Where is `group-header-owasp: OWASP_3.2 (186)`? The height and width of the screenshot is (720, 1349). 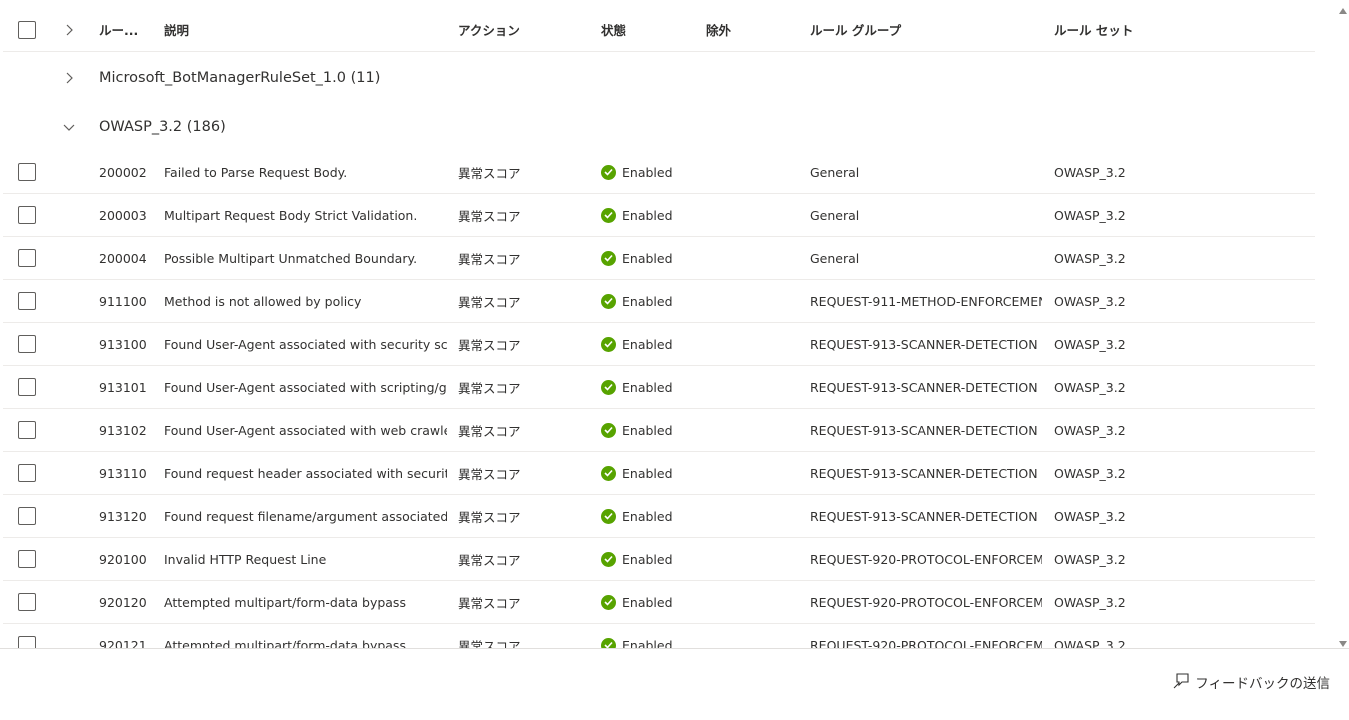
group-header-owasp: OWASP_3.2 (186) is located at coordinates (659, 126).